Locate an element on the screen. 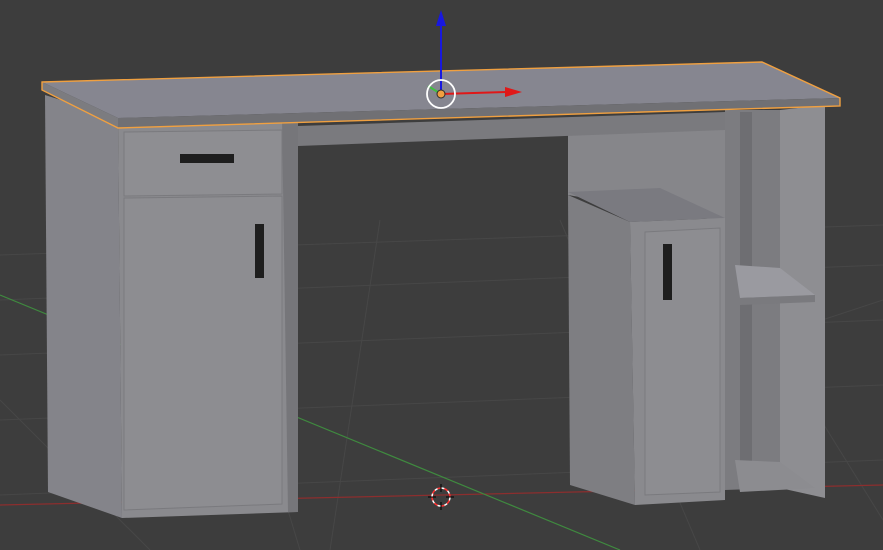 This screenshot has width=883, height=550. desk-right-pedestal-door is located at coordinates (682, 361).